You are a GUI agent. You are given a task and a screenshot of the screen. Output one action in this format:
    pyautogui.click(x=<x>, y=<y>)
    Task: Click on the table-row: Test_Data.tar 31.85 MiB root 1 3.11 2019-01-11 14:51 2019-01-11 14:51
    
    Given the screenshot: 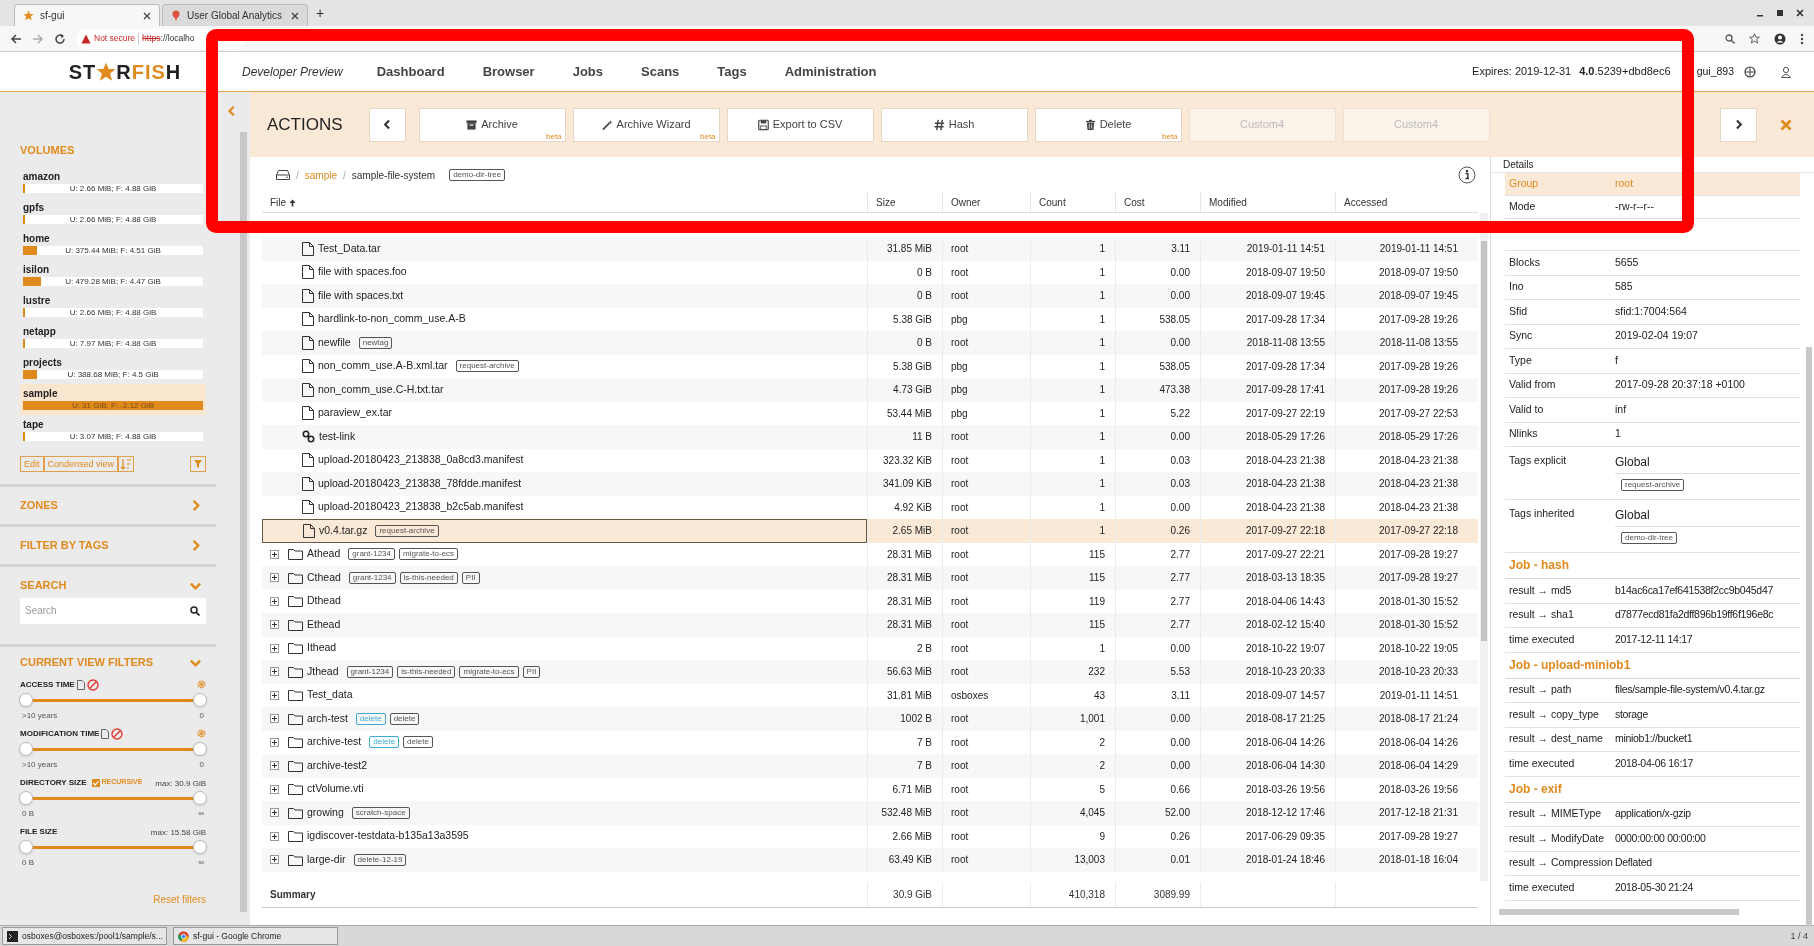 What is the action you would take?
    pyautogui.click(x=870, y=249)
    